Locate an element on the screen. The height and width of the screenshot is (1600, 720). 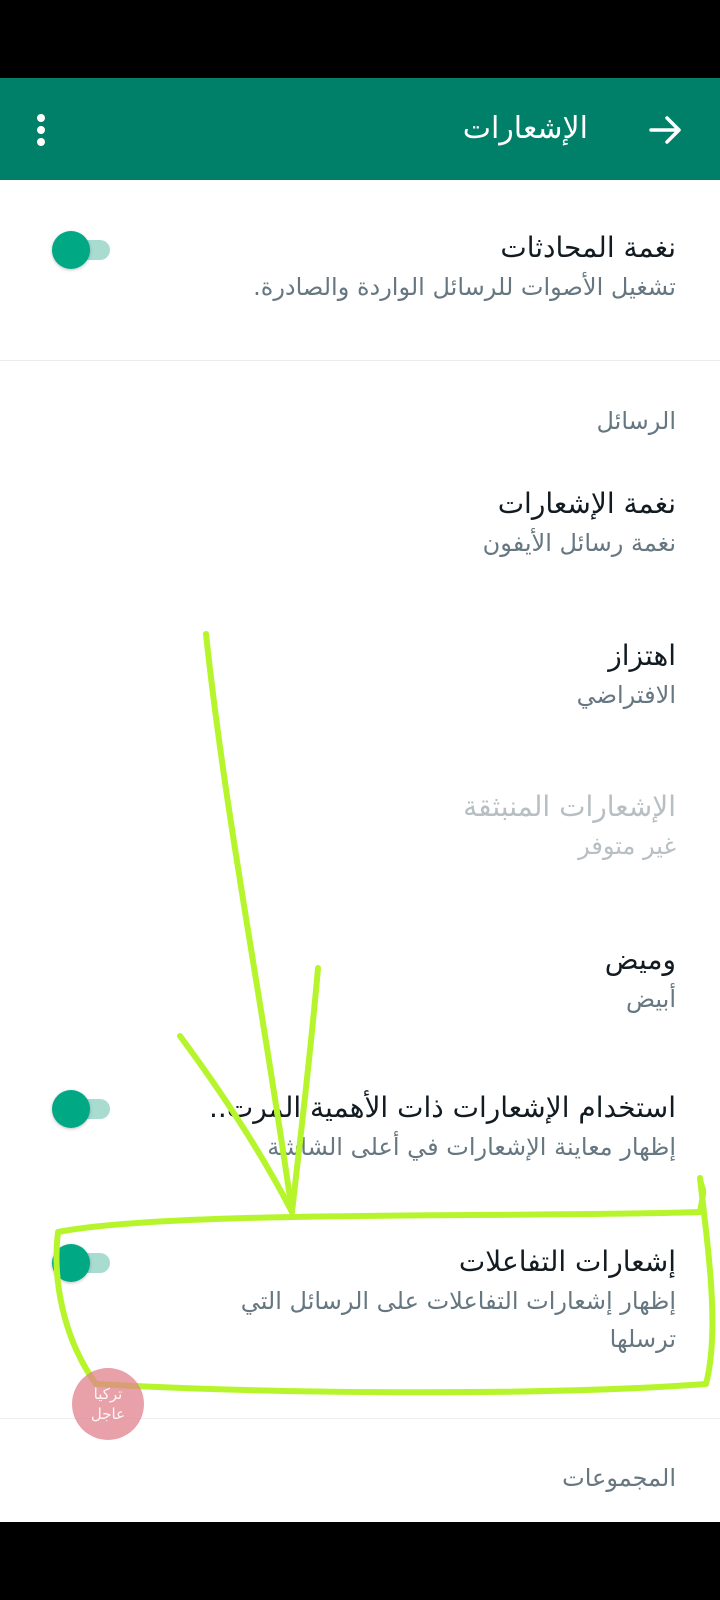
high-priority-toggle is located at coordinates (81, 1109).